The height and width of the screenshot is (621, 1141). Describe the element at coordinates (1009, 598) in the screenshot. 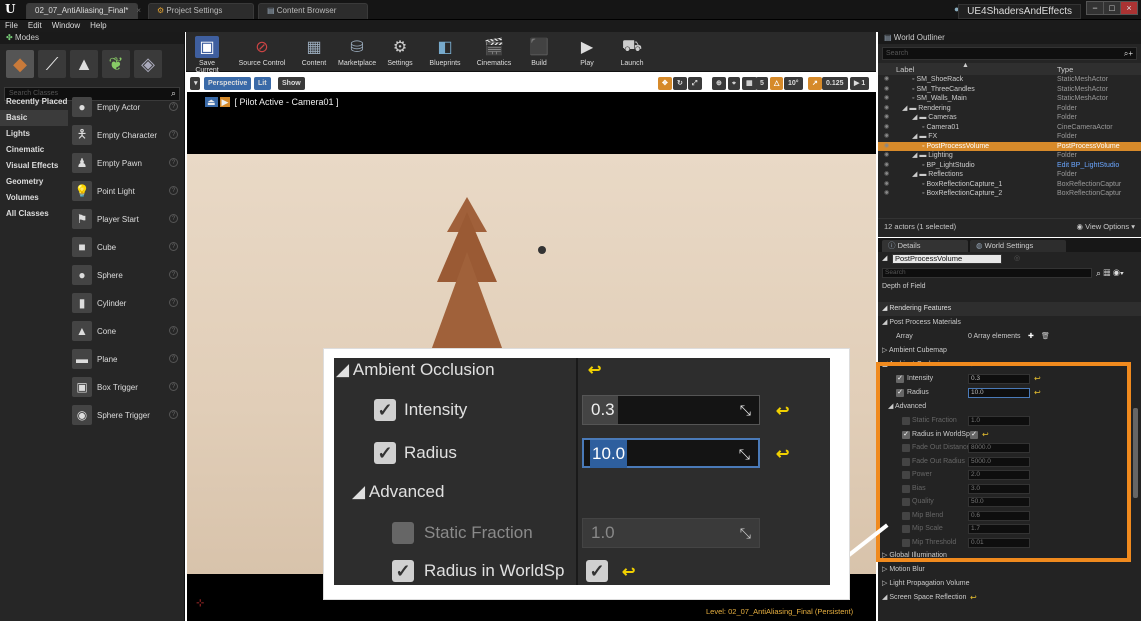

I see `category-ssr: ◢ Screen Space Reflection ↩` at that location.